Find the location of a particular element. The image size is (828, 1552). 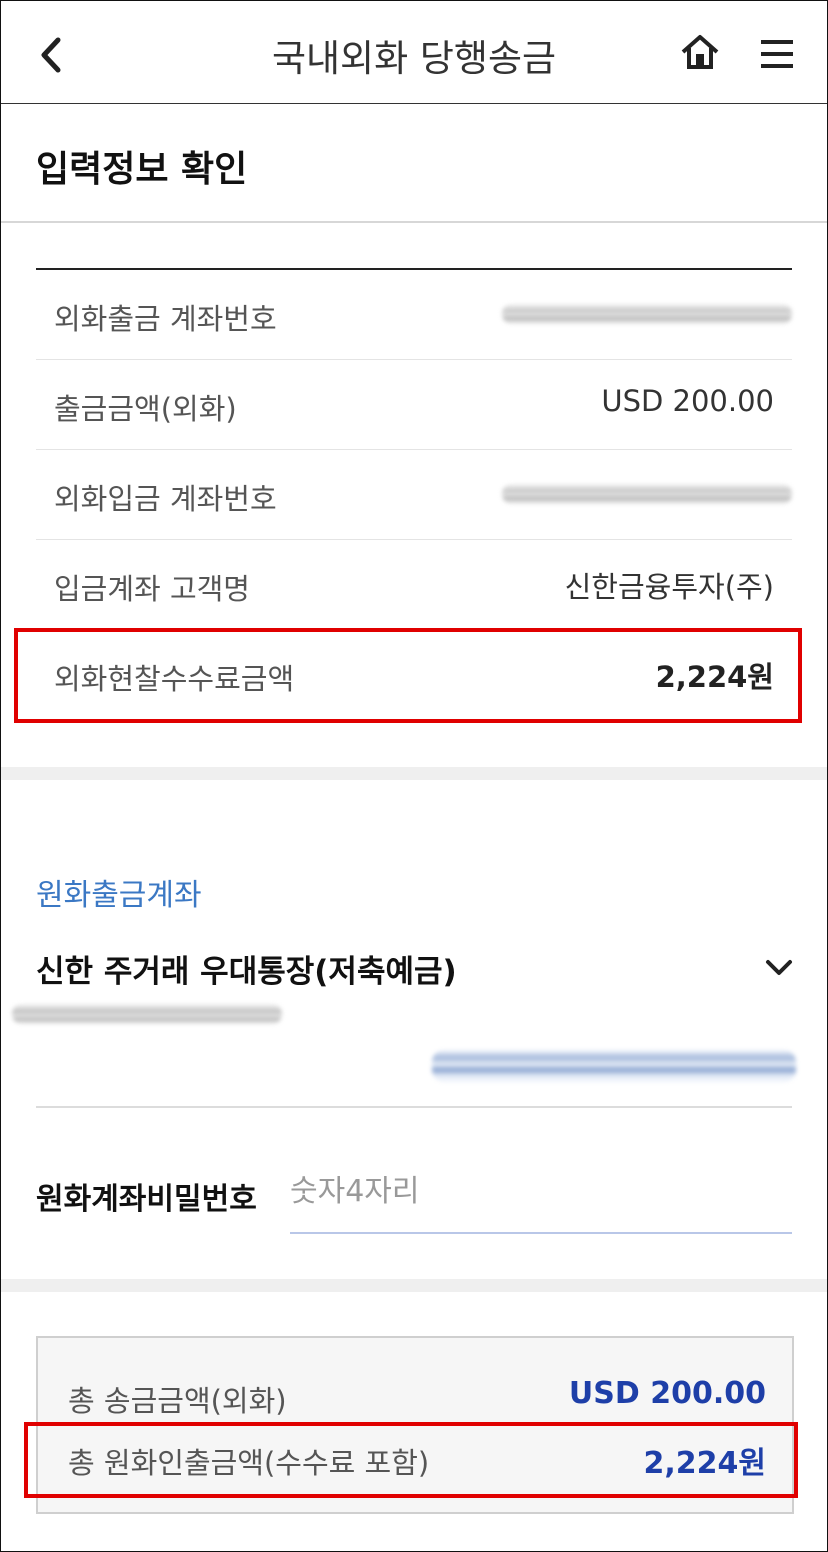

account-dropdown-button is located at coordinates (779, 967).